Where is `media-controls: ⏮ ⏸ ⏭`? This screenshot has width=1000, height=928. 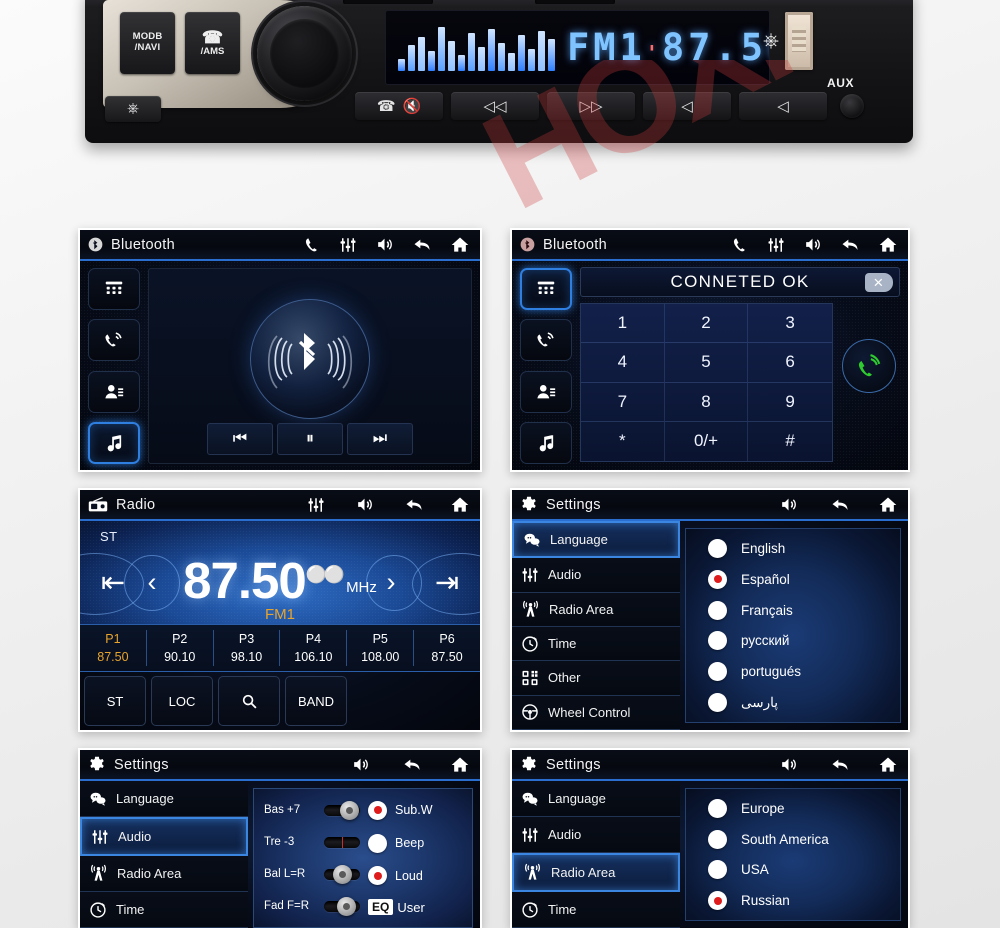 media-controls: ⏮ ⏸ ⏭ is located at coordinates (310, 439).